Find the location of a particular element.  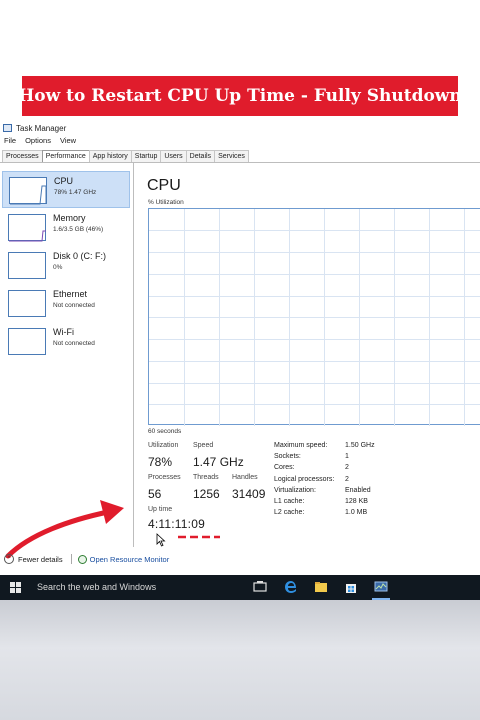

resource-cpu: CPU 78% 1.47 GHz is located at coordinates (66, 189).